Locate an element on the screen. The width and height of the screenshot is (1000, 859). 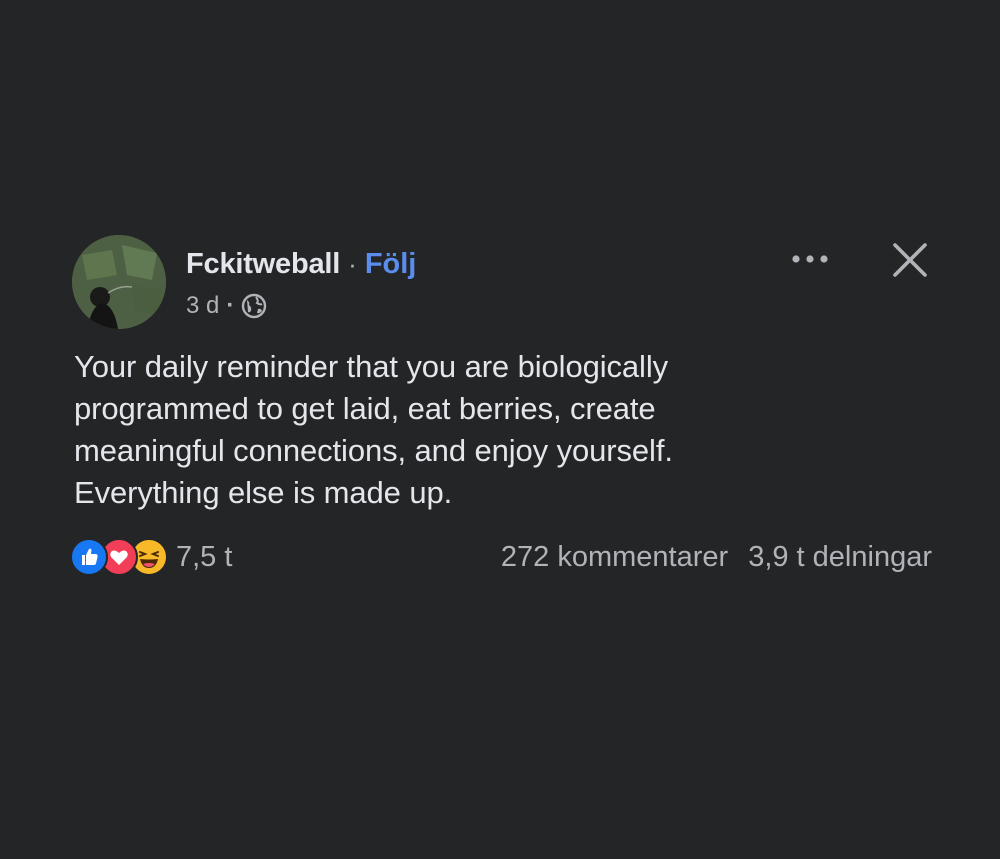
globe-icon is located at coordinates (254, 306).